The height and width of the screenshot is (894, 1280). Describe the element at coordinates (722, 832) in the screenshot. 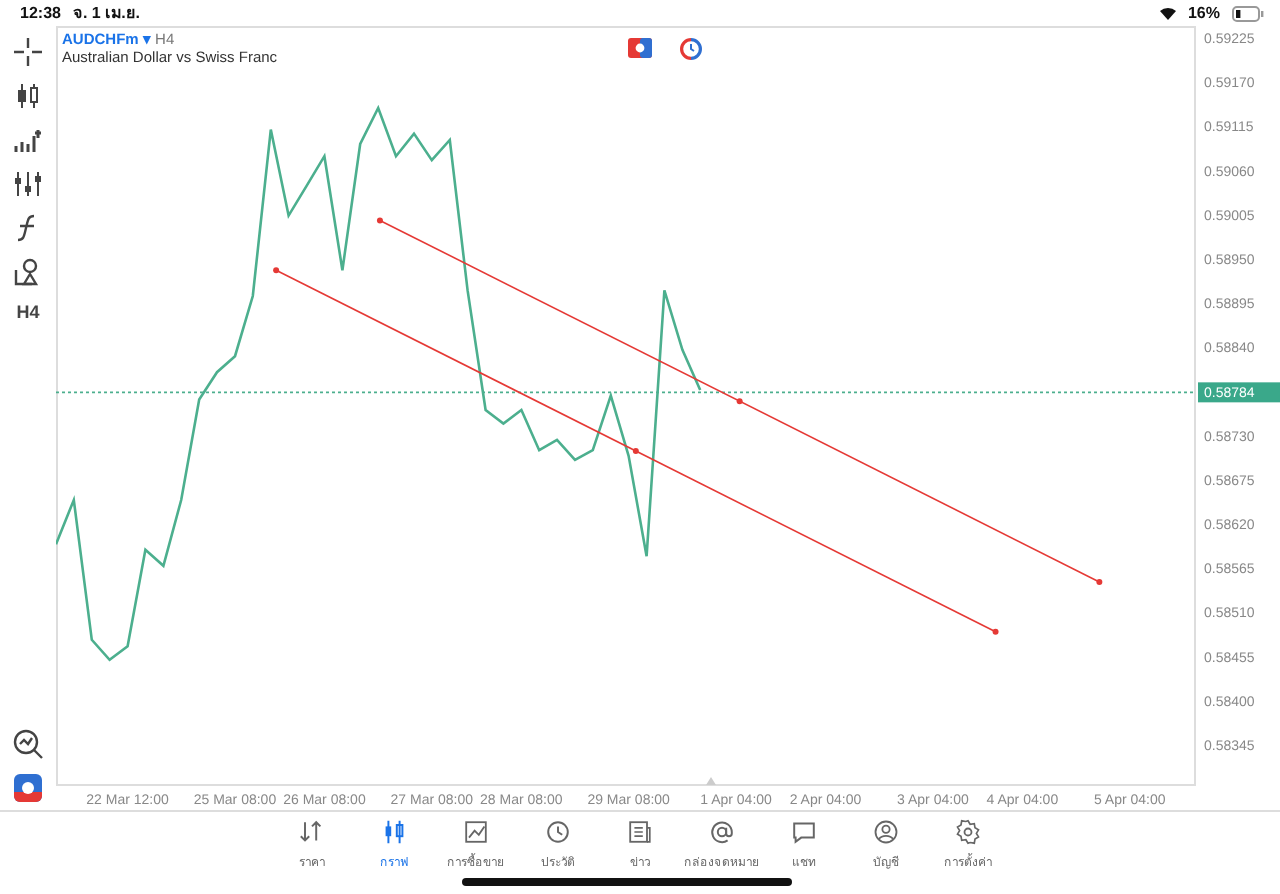

I see `at-sign-icon` at that location.